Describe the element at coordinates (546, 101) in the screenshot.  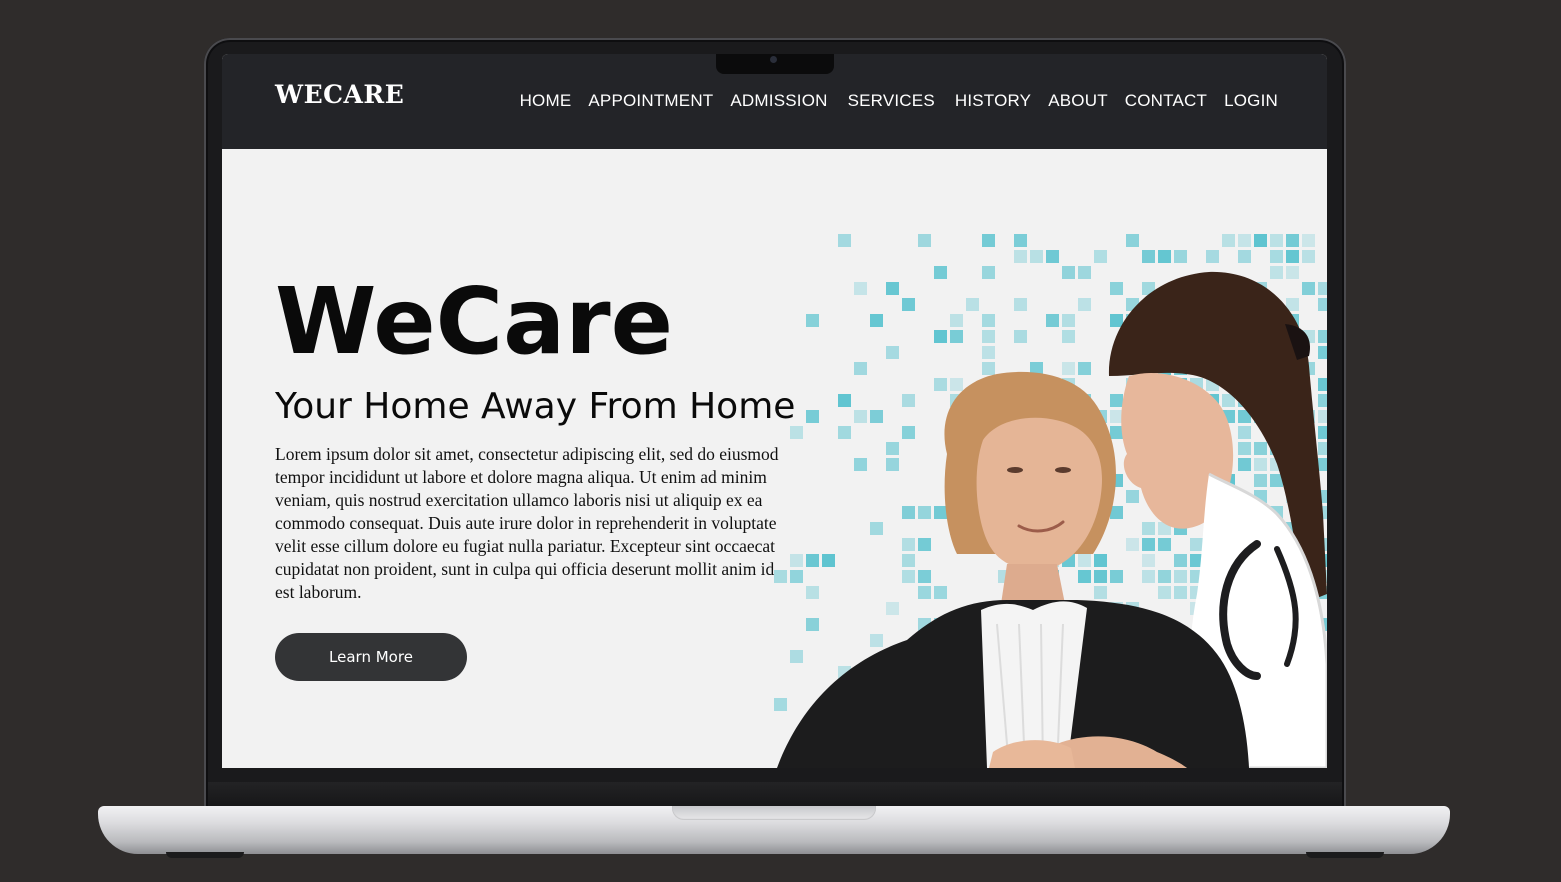
I see `nav-home: HOME` at that location.